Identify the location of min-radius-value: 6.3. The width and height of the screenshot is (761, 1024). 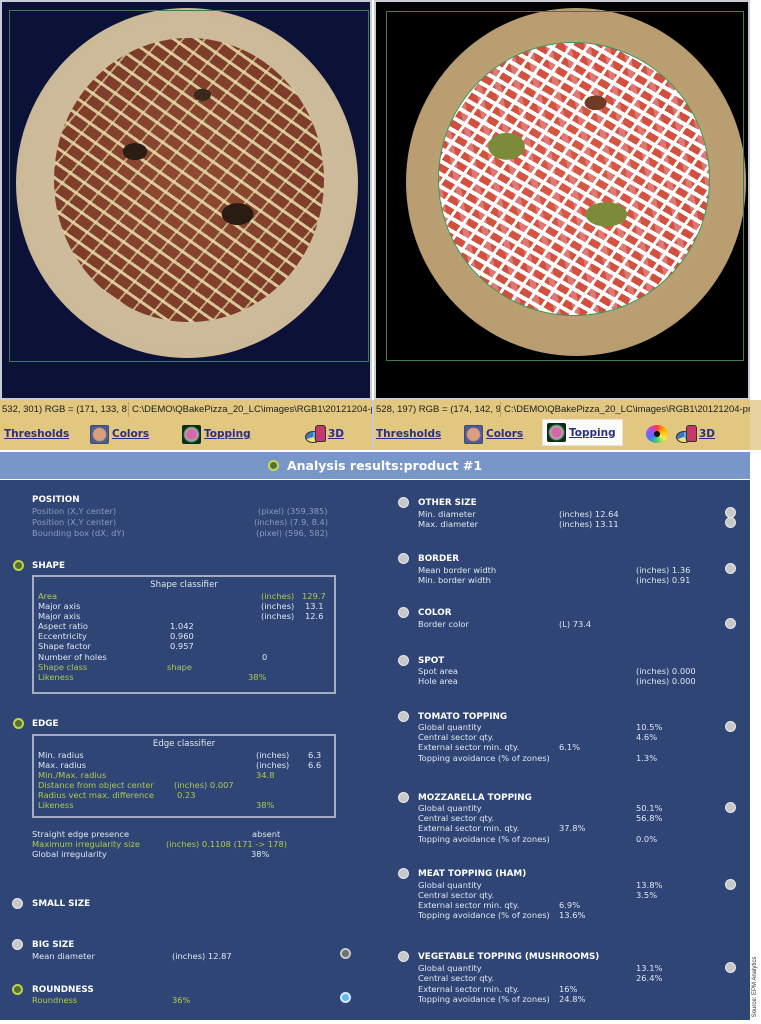
(315, 755).